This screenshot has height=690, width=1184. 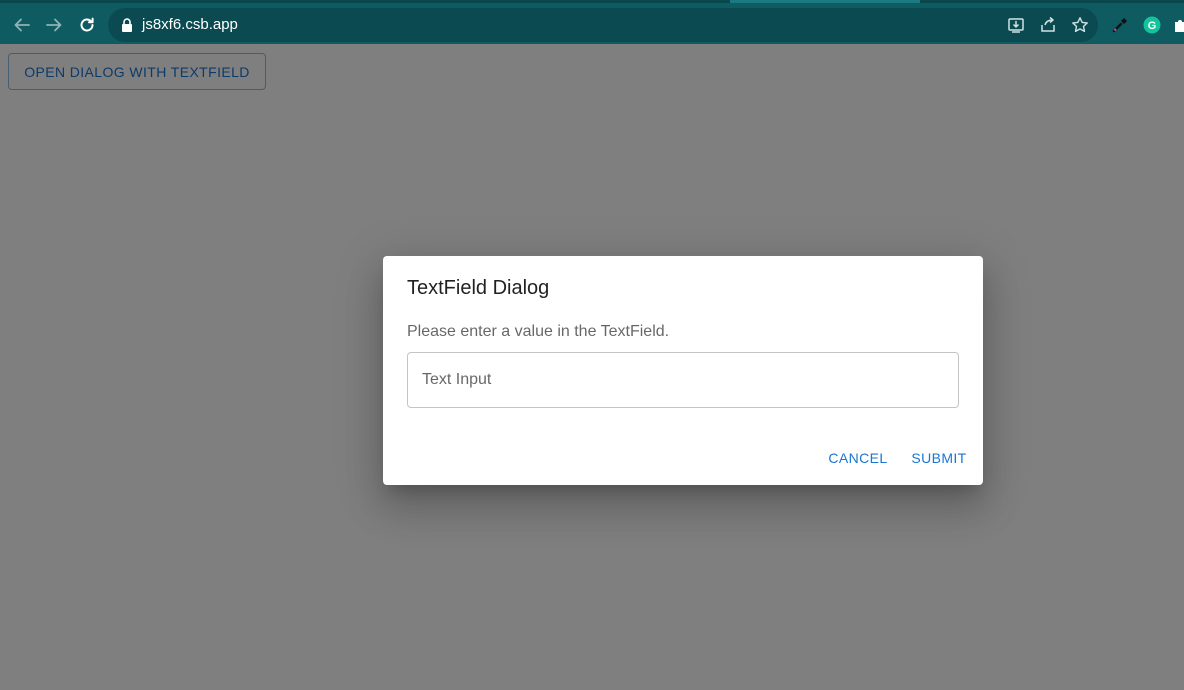 I want to click on active-tab-indicator, so click(x=825, y=1).